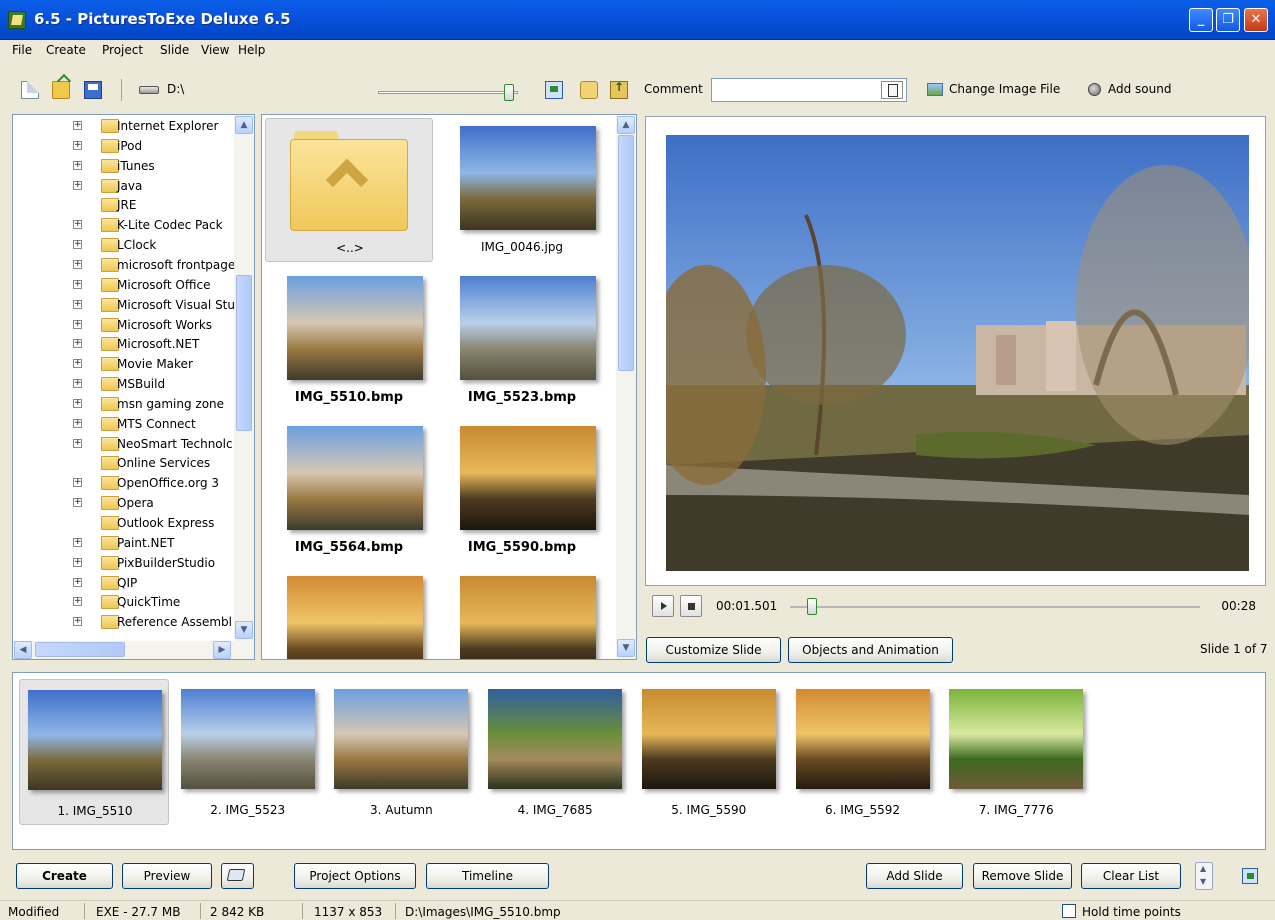 This screenshot has width=1275, height=920. Describe the element at coordinates (1256, 20) in the screenshot. I see `close-button: ✕` at that location.